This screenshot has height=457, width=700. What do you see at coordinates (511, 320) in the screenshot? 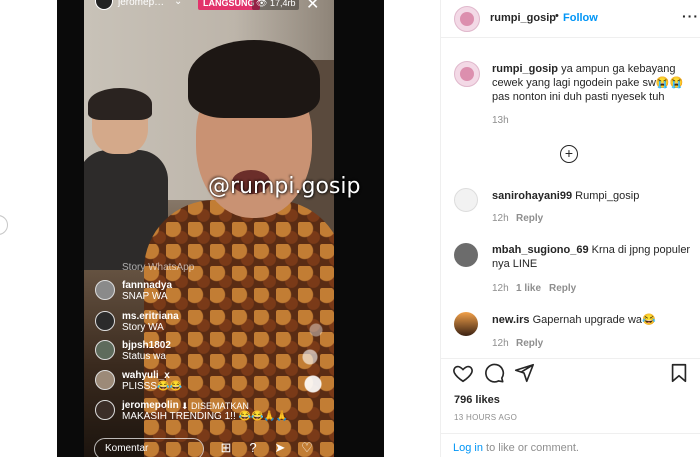
I see `comment-username: new.irs` at bounding box center [511, 320].